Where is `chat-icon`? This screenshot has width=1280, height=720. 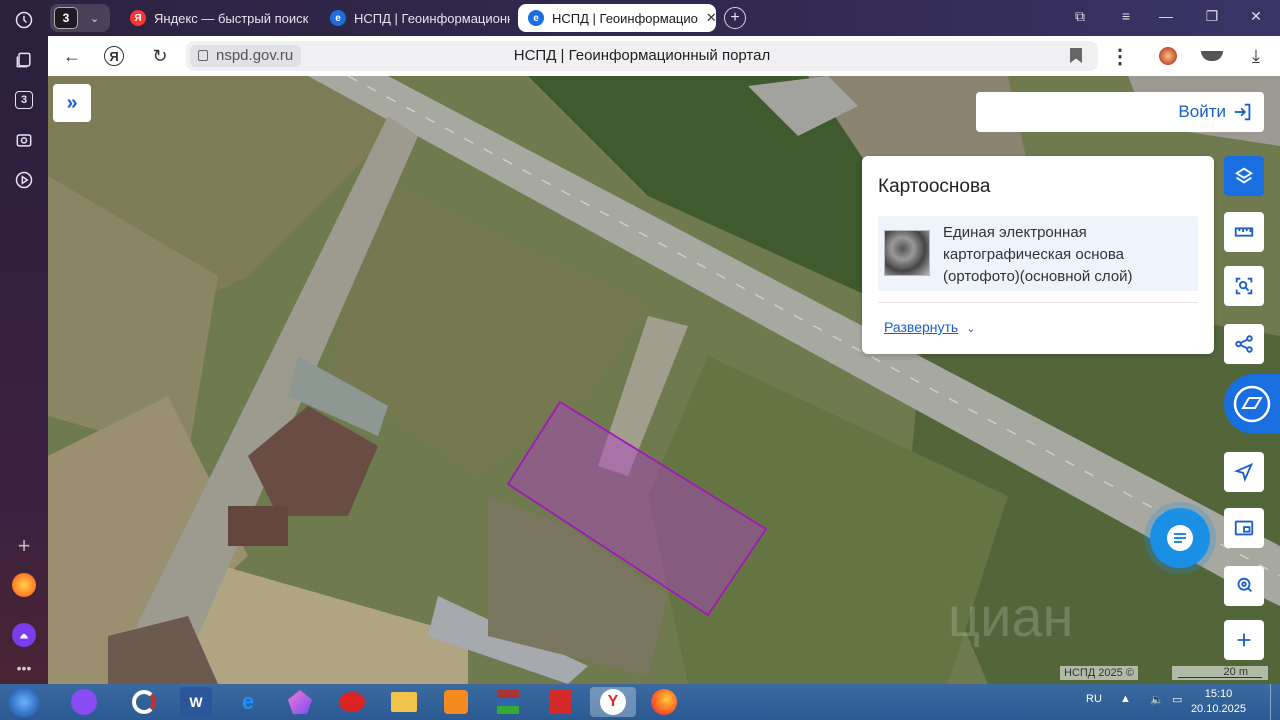 chat-icon is located at coordinates (1180, 538).